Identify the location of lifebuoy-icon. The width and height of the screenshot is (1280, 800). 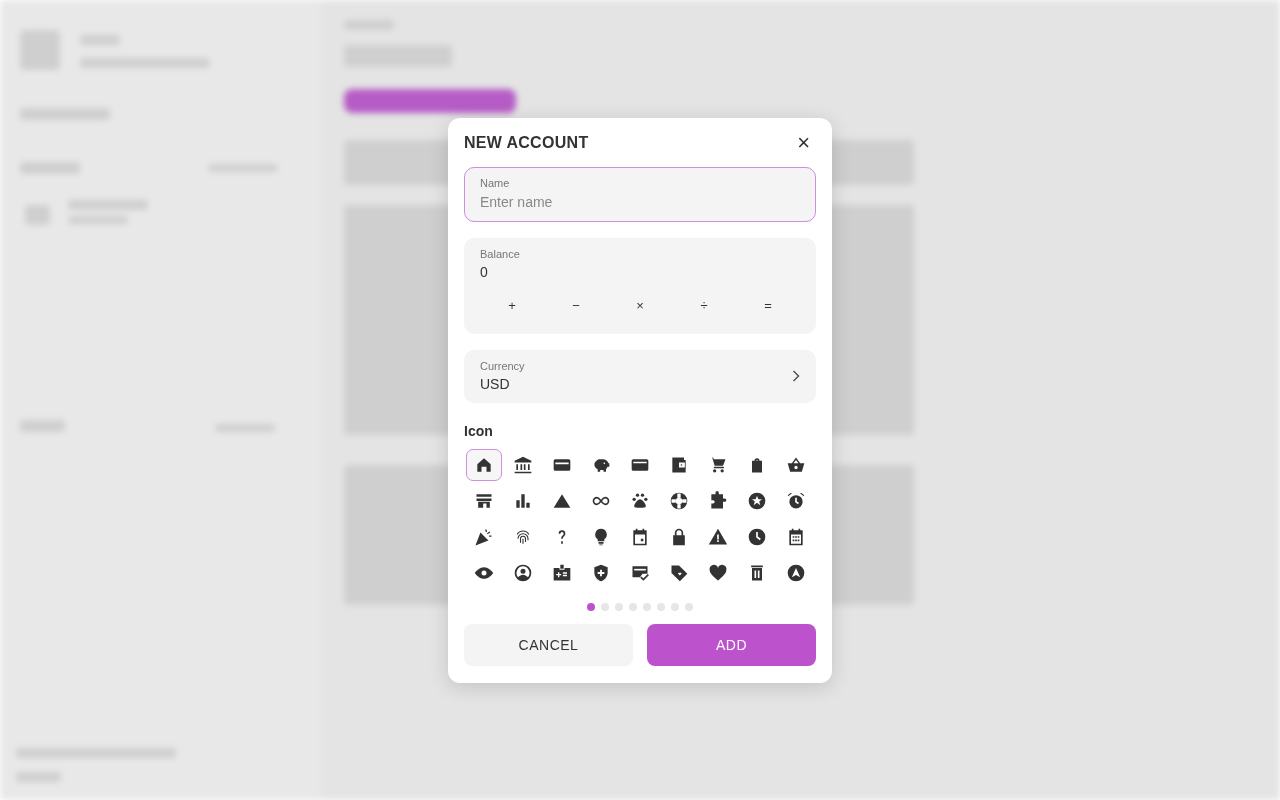
(679, 500).